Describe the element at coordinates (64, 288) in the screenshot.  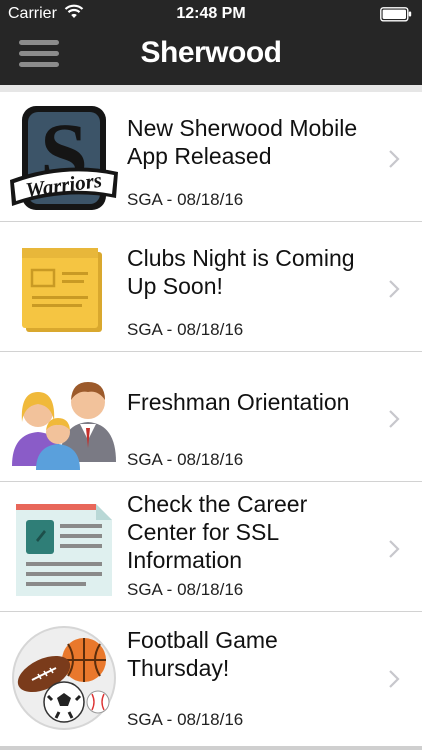
I see `notice-card-icon` at that location.